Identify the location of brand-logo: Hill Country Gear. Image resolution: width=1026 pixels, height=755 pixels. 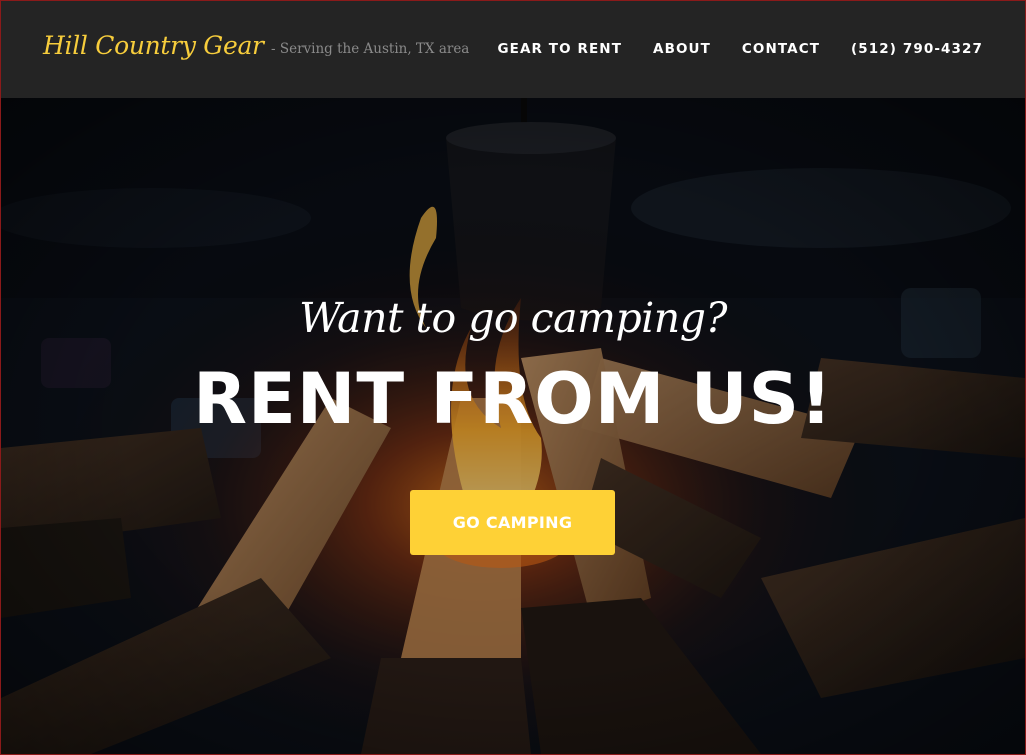
(153, 45).